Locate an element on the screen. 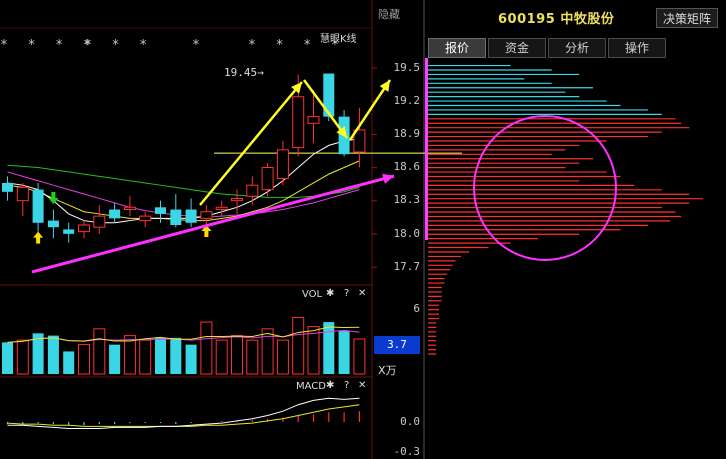 This screenshot has height=459, width=726. macd-title: MACD is located at coordinates (311, 386).